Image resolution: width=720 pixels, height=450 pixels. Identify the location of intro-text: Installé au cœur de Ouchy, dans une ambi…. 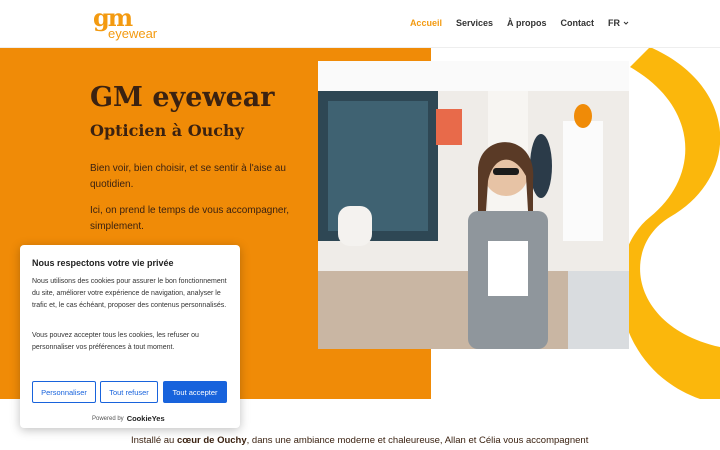
(359, 440).